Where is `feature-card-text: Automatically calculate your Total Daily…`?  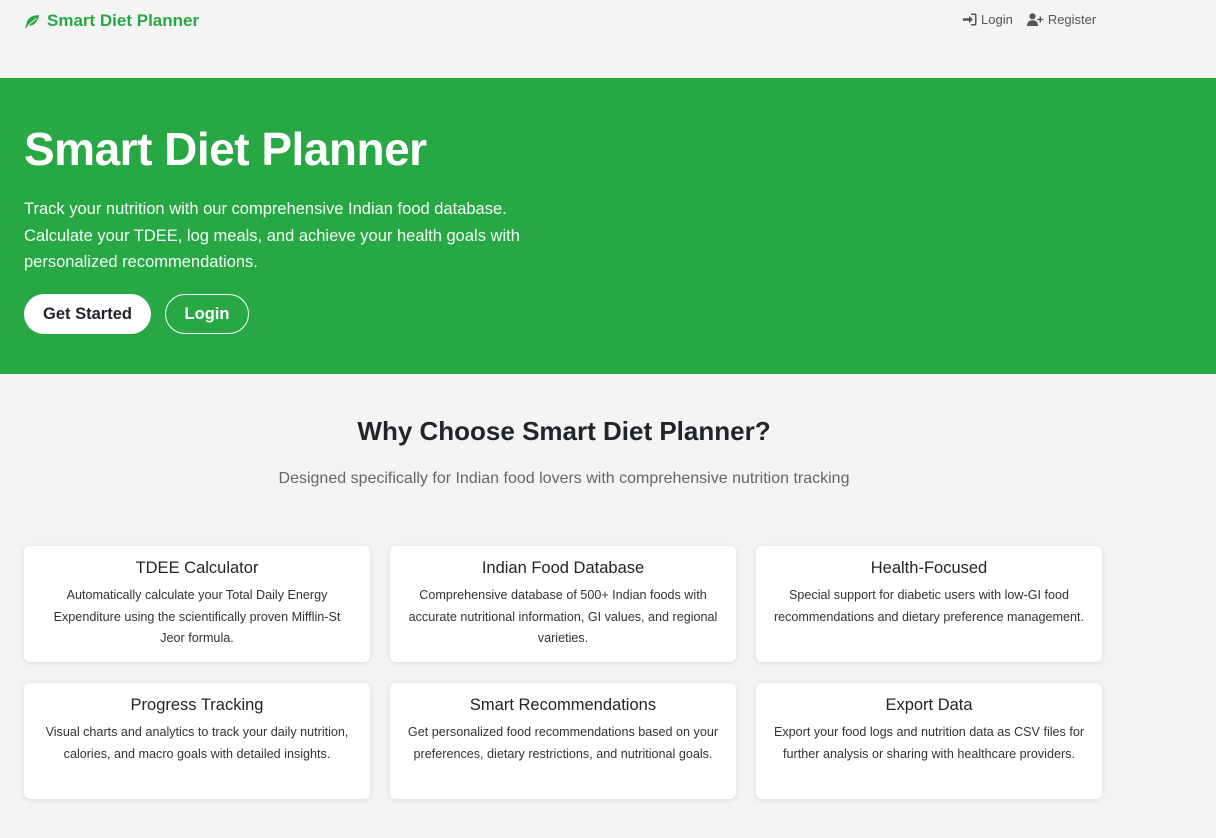
feature-card-text: Automatically calculate your Total Daily… is located at coordinates (197, 616).